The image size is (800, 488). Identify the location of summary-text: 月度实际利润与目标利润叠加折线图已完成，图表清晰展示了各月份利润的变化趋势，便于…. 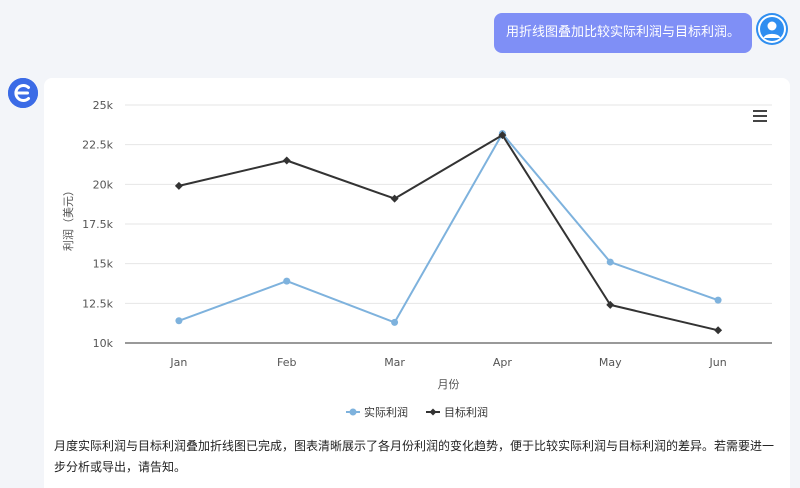
(414, 456).